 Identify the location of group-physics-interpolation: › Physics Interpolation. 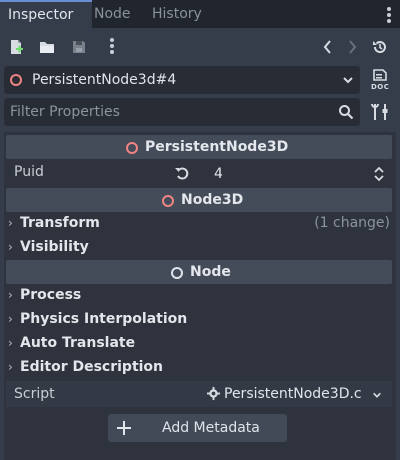
(97, 319).